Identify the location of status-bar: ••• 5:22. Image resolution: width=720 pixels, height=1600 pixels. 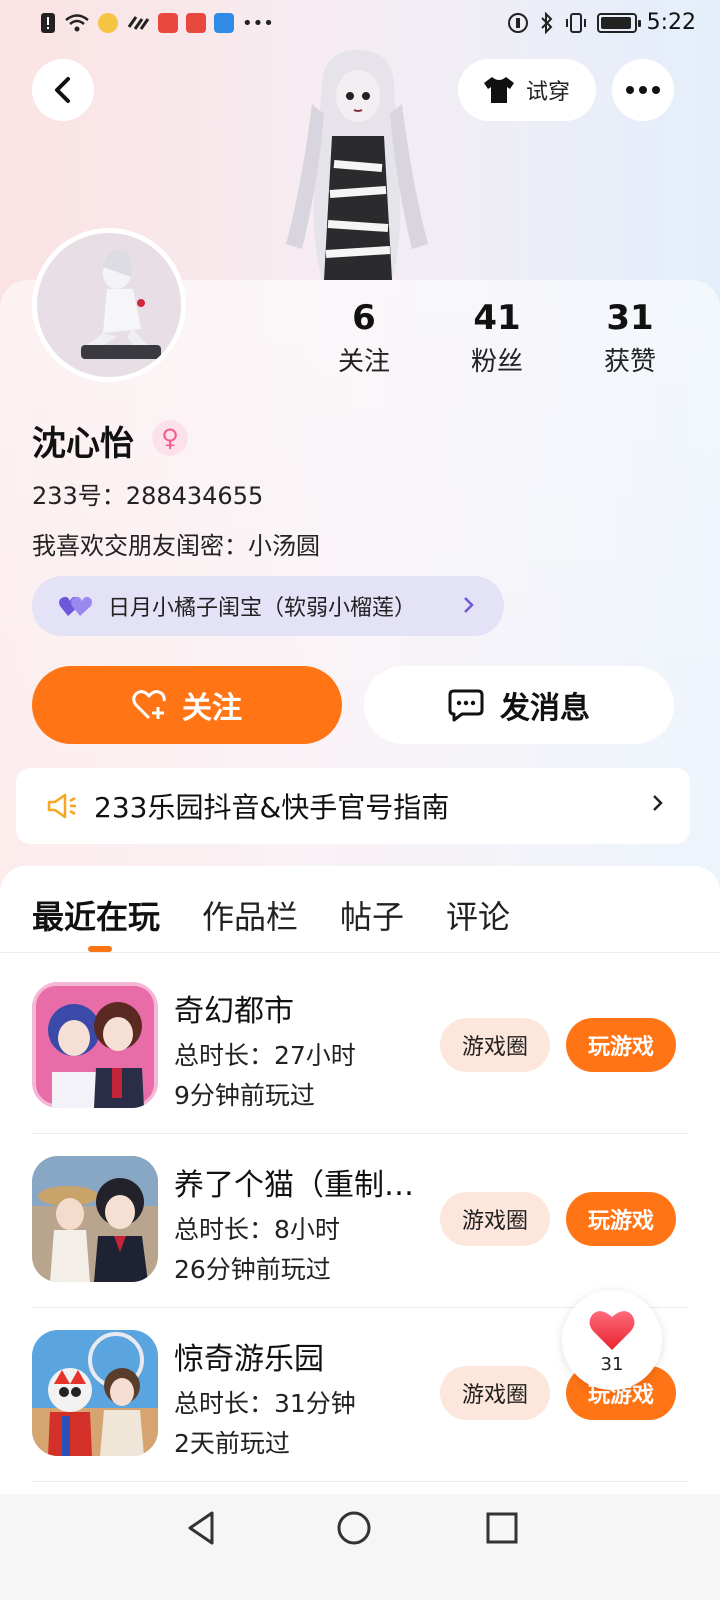
(360, 24).